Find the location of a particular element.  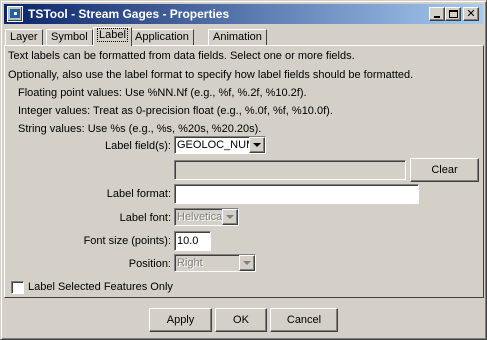

clear-button: Clear is located at coordinates (444, 170).